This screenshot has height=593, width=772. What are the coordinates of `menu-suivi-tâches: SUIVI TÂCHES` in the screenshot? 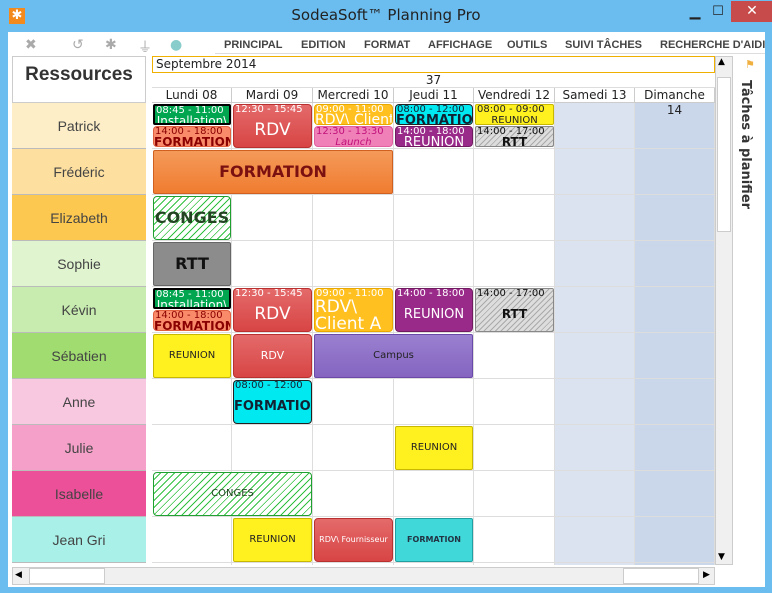 It's located at (603, 45).